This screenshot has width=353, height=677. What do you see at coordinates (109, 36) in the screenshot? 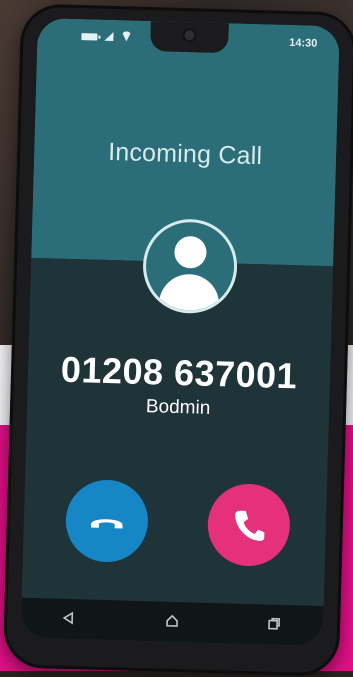
I see `signal-icon` at bounding box center [109, 36].